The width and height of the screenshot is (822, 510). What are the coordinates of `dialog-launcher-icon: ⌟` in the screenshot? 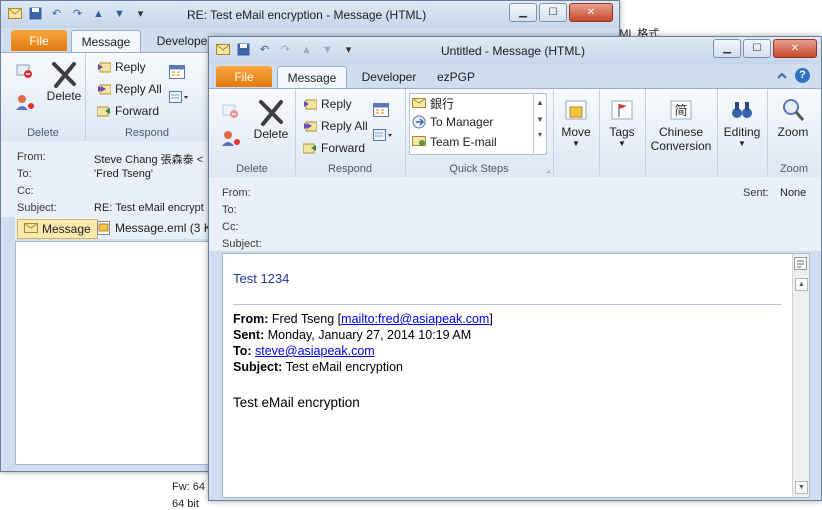 It's located at (548, 169).